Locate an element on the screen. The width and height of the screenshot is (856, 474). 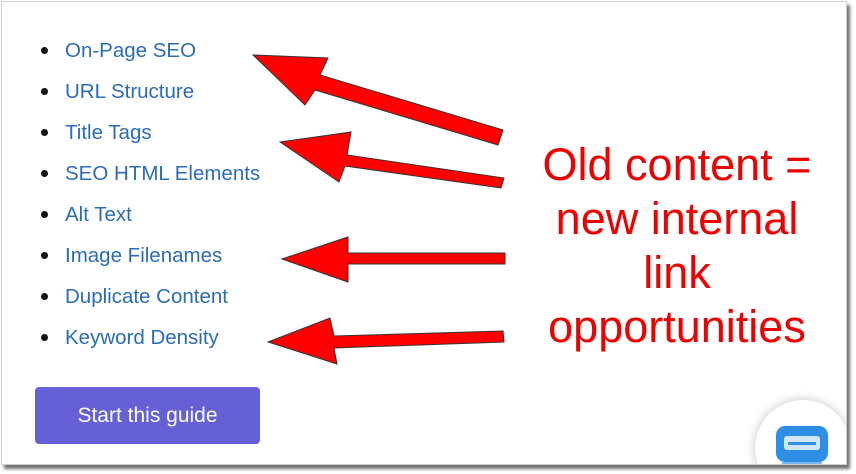
chat-widget-button is located at coordinates (800, 432).